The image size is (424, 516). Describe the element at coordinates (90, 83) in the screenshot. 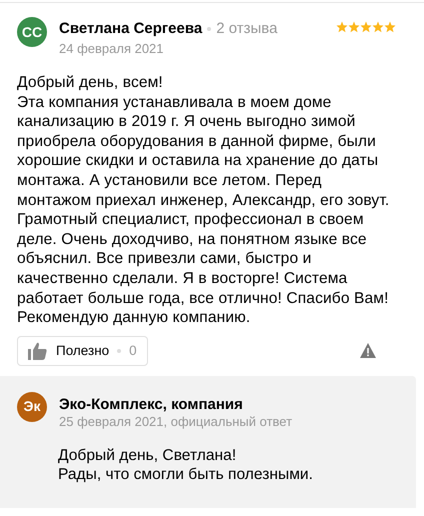

I see `review-text: Добрый день, всем!` at that location.